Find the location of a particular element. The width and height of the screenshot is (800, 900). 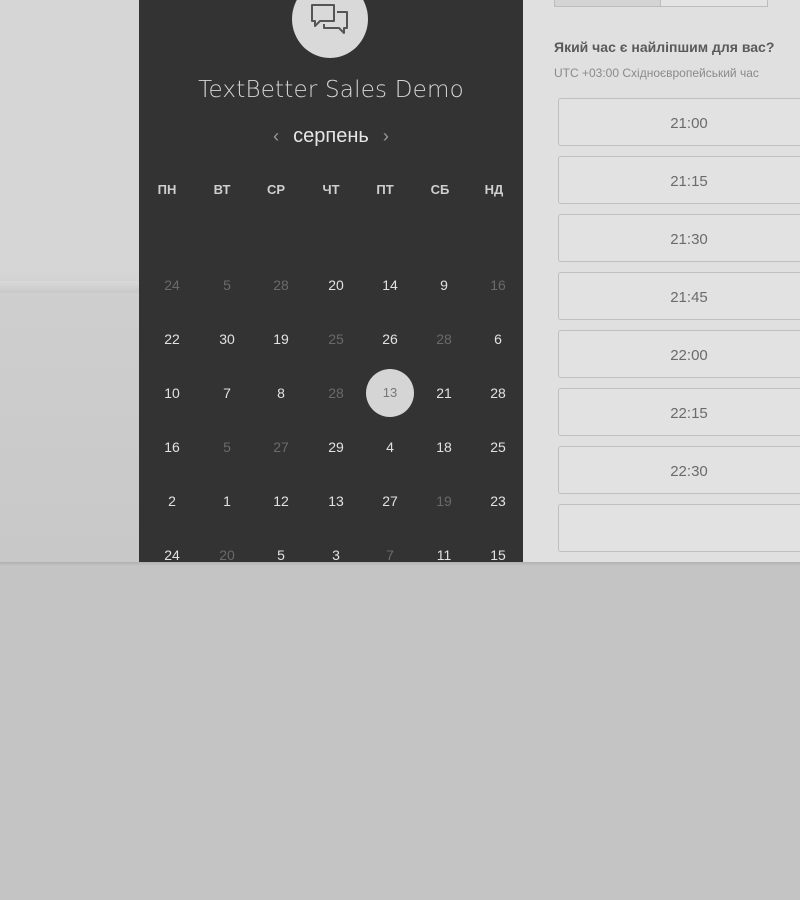

calendar-day: 26 is located at coordinates (390, 339).